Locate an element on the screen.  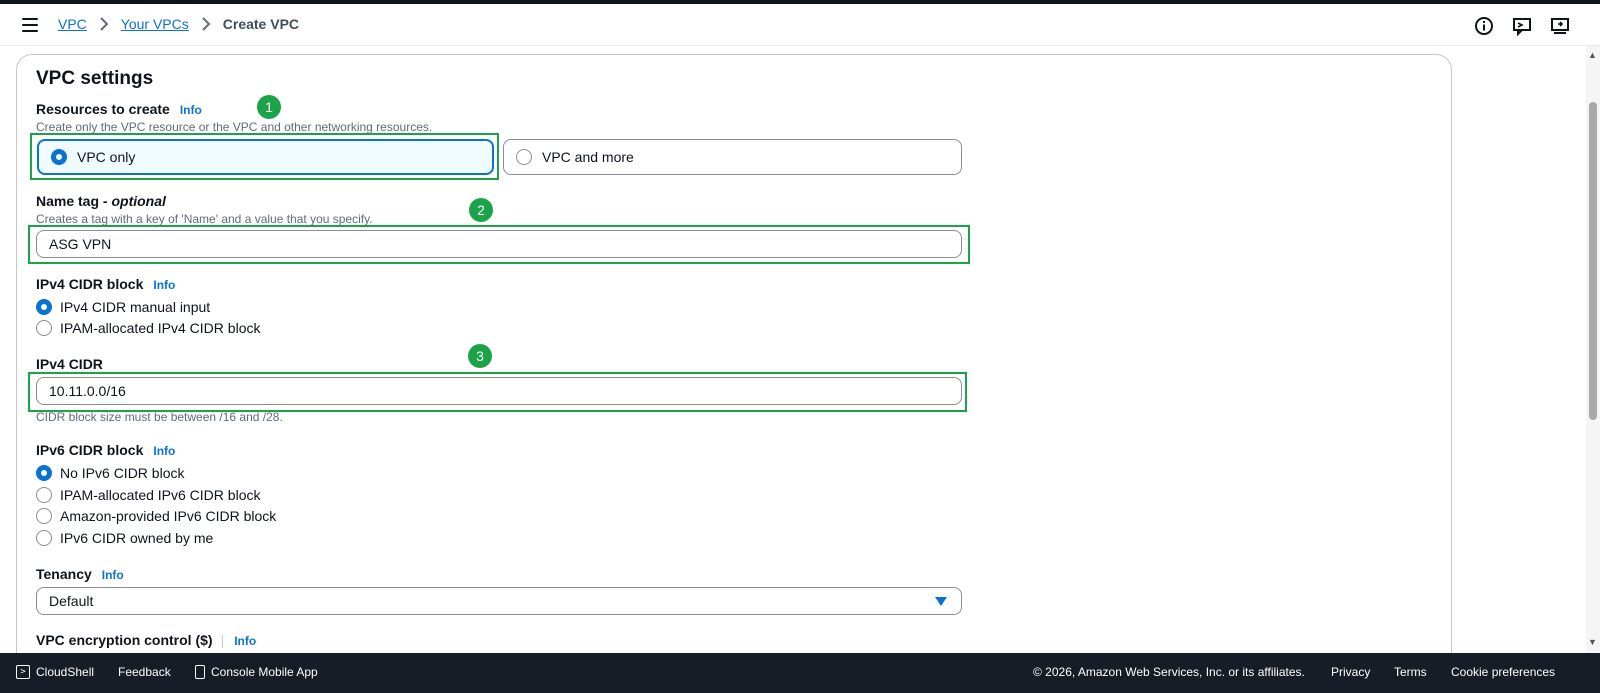
header-icon-group is located at coordinates (1522, 26).